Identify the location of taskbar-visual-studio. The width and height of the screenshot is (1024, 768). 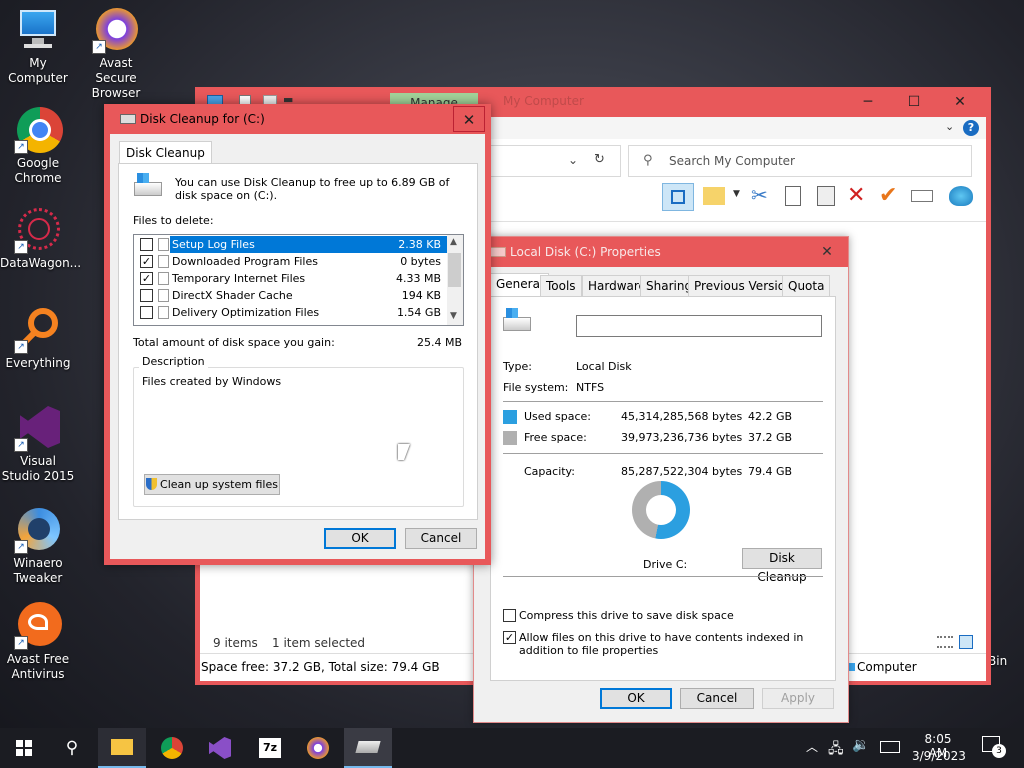
(220, 748).